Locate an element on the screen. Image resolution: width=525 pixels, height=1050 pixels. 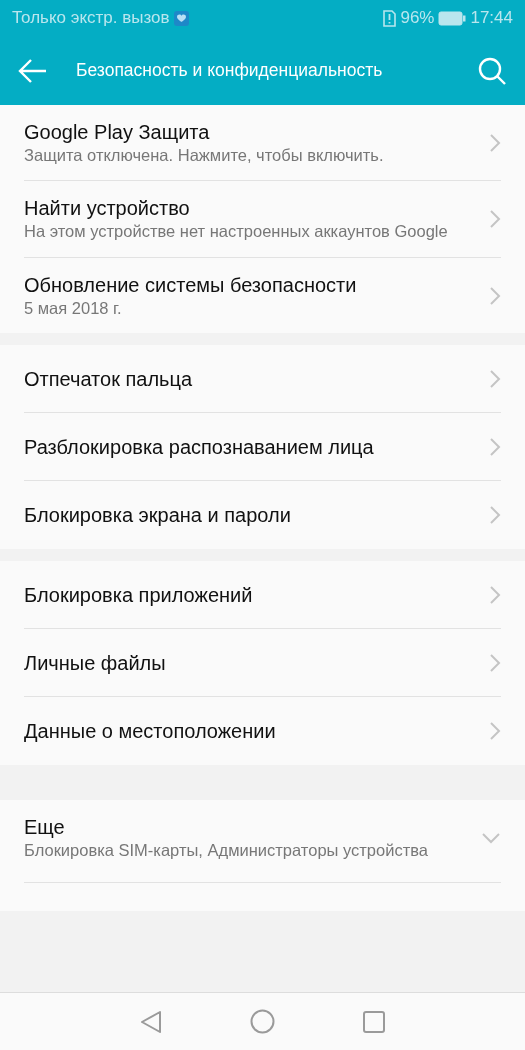
settings-item: Блокировка экрана и пароли is located at coordinates (262, 515).